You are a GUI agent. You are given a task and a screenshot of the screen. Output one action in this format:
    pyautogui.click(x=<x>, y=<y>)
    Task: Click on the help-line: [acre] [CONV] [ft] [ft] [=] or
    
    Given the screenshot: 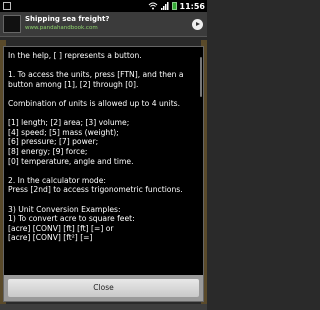 What is the action you would take?
    pyautogui.click(x=61, y=228)
    